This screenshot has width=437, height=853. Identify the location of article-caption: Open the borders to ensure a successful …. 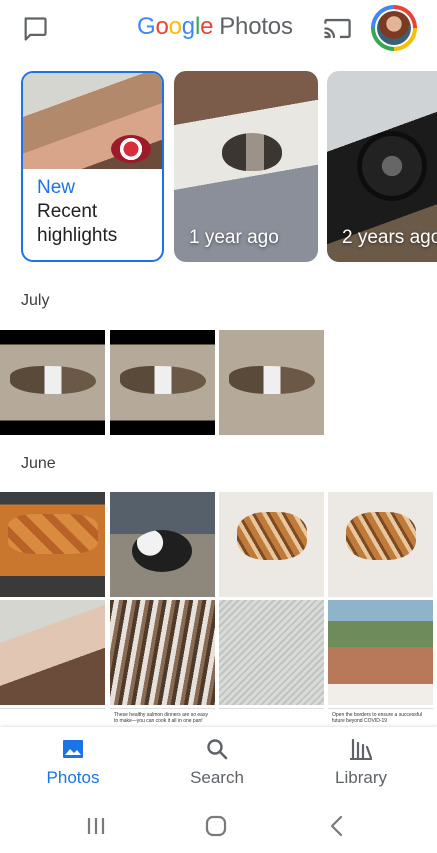
(377, 718).